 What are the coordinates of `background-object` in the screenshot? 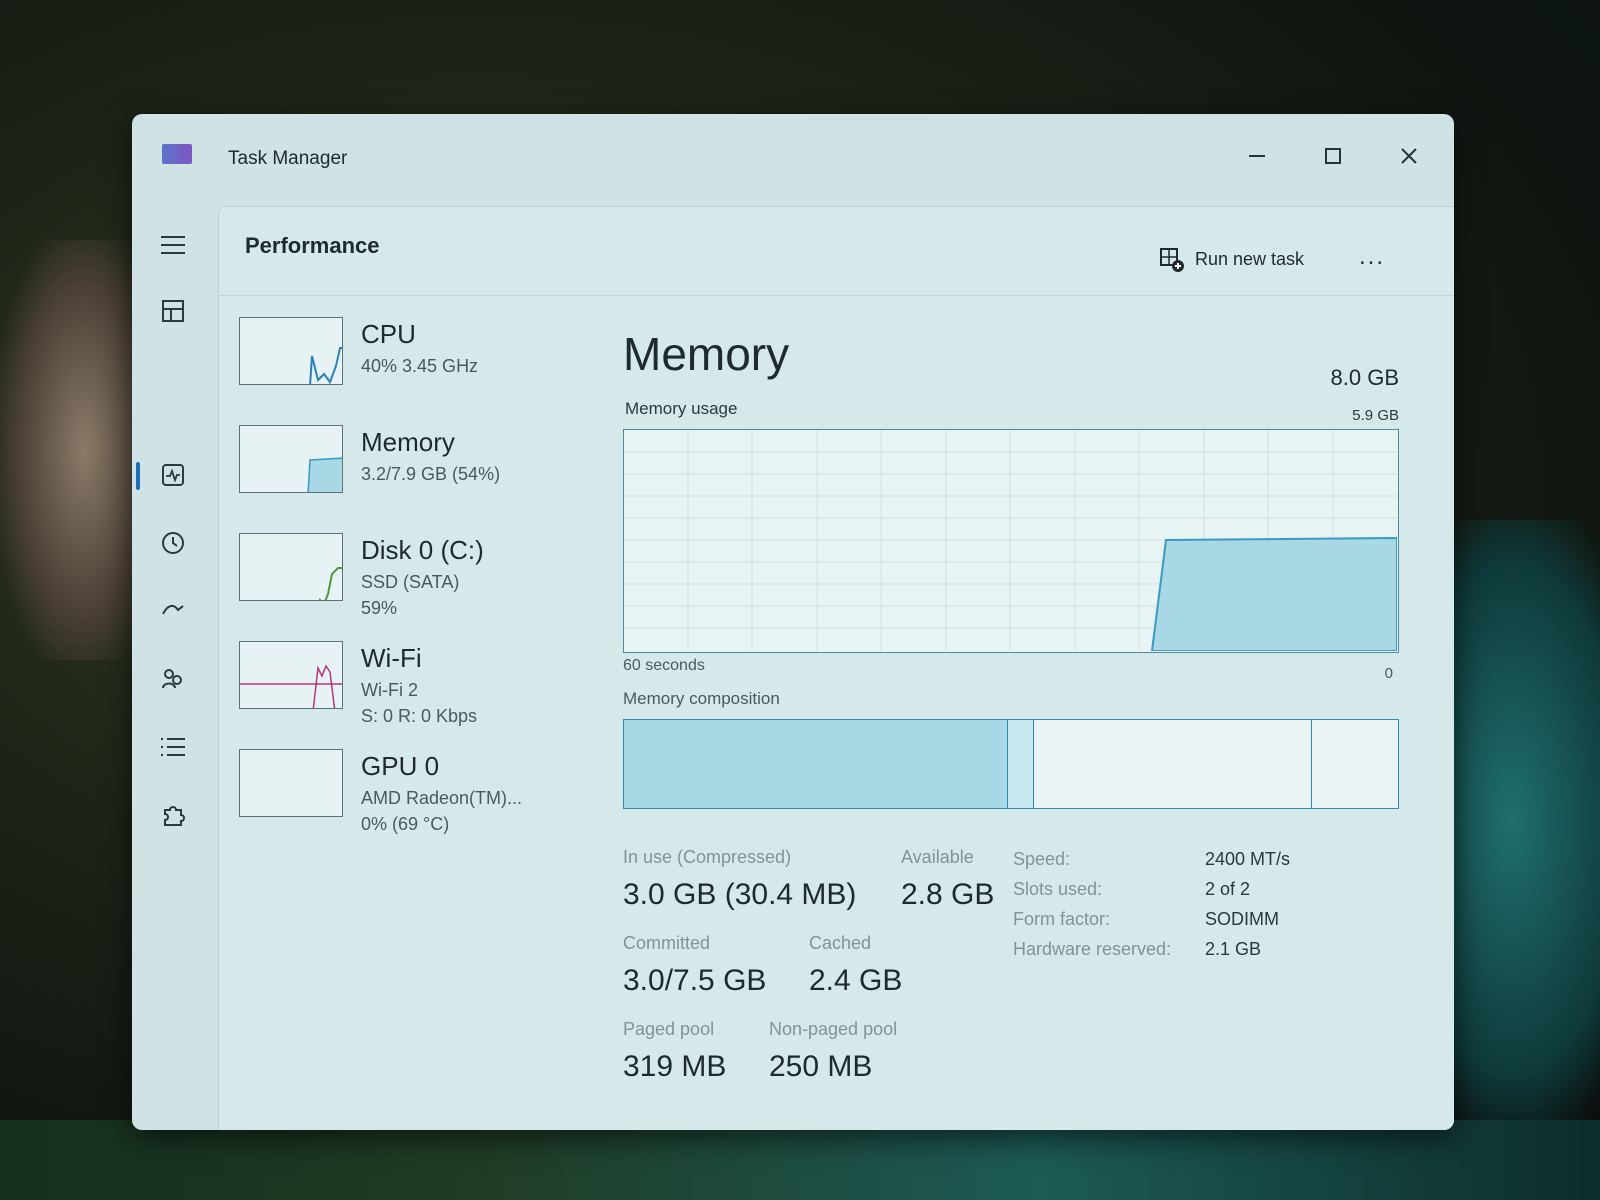 It's located at (70, 450).